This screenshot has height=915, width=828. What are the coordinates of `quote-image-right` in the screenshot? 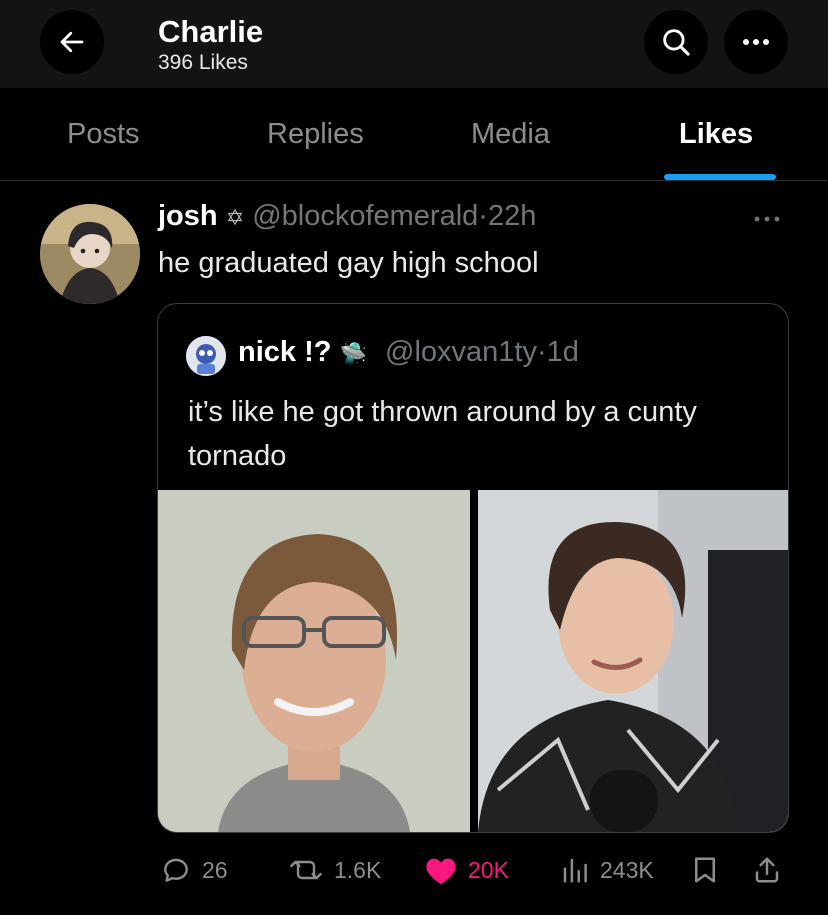 It's located at (633, 661).